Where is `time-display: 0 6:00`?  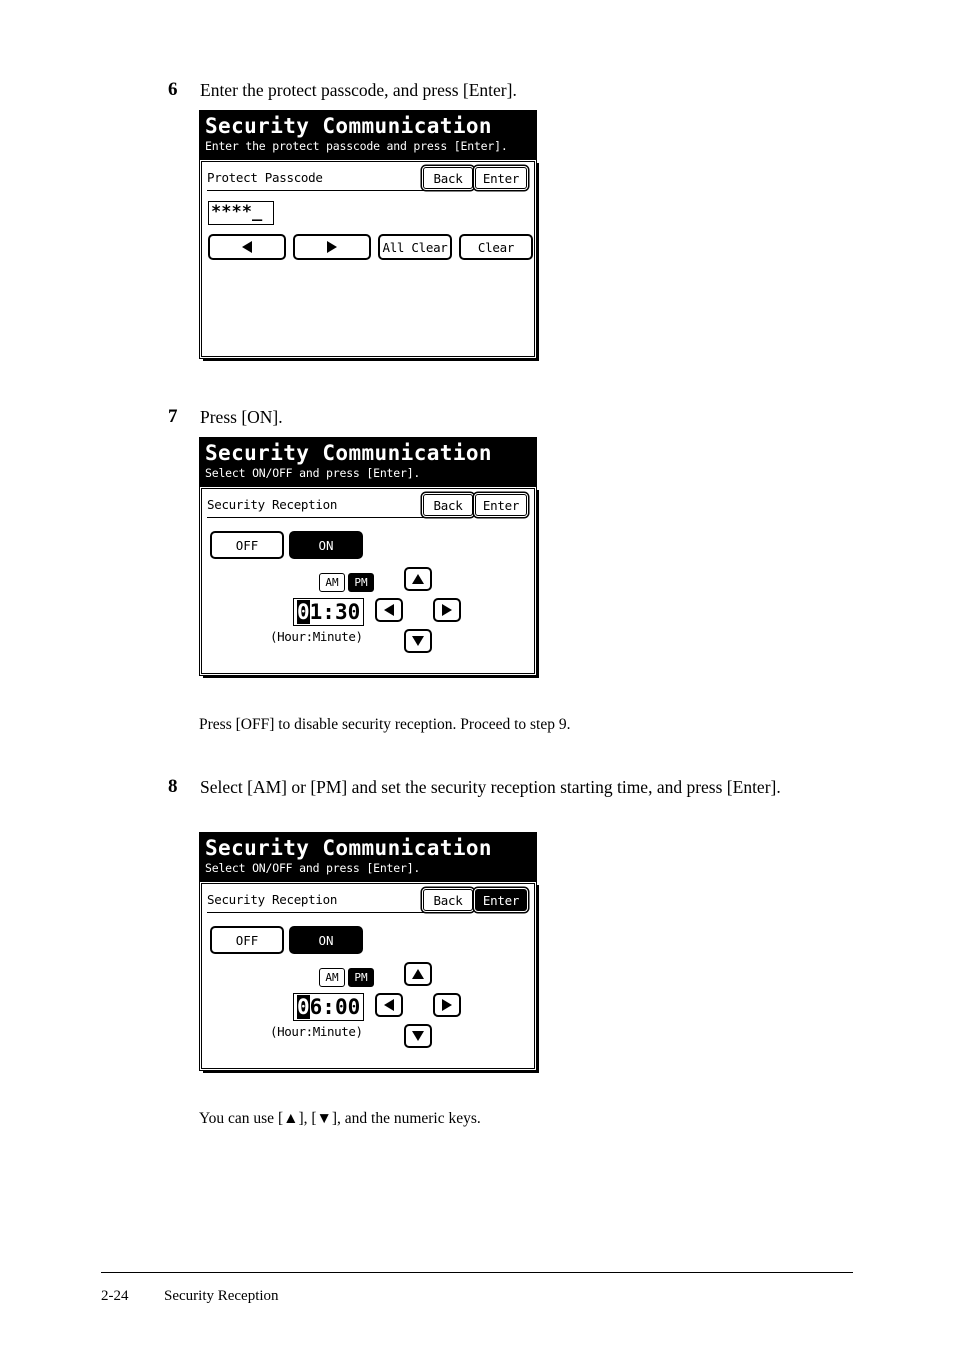 time-display: 0 6:00 is located at coordinates (329, 1007).